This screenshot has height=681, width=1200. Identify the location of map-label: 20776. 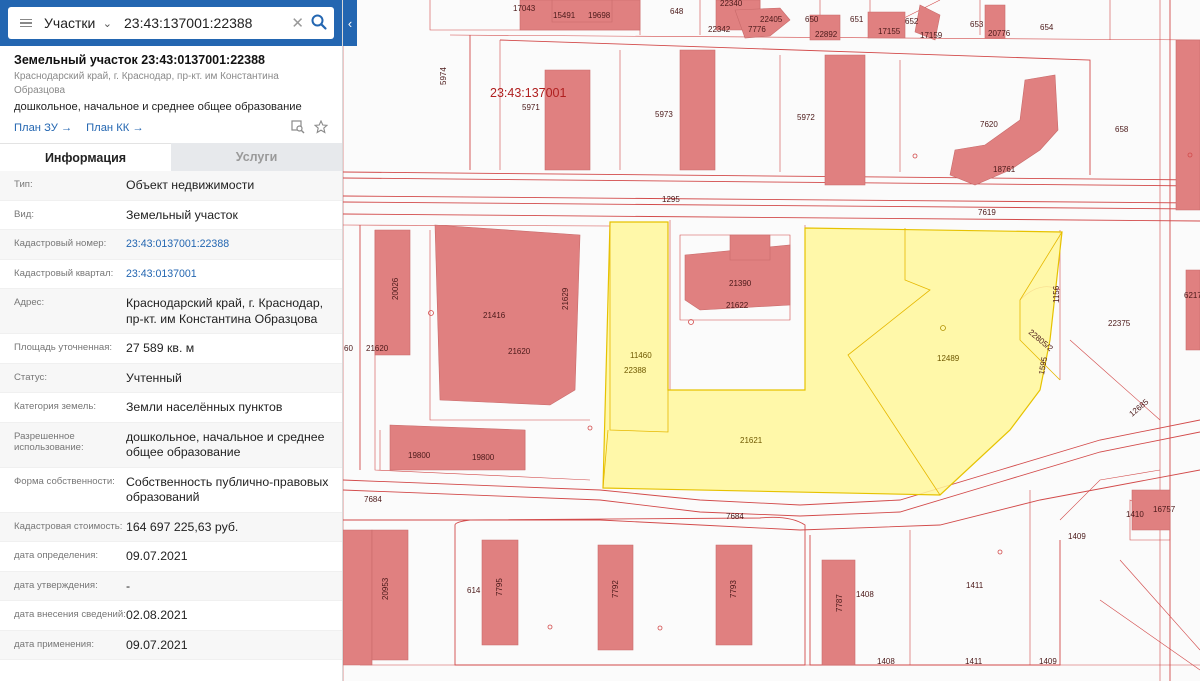
(999, 33).